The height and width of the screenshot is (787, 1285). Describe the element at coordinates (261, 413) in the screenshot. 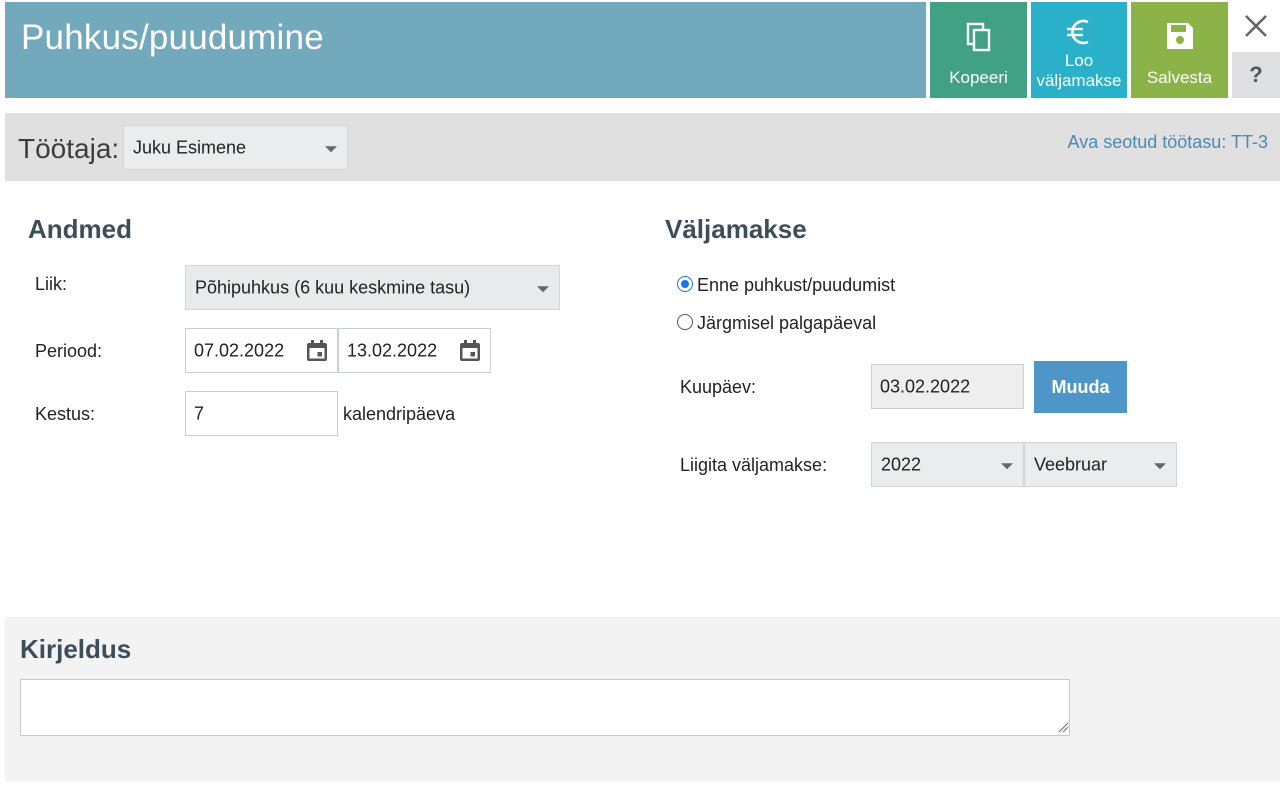

I see `duration-input: 7` at that location.